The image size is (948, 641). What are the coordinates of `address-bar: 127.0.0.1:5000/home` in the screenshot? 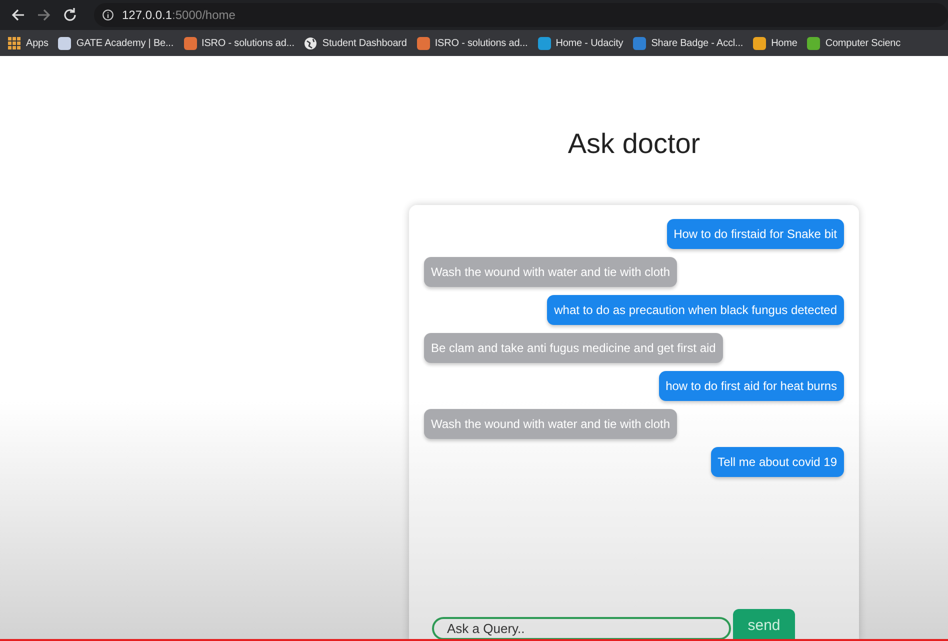 It's located at (179, 15).